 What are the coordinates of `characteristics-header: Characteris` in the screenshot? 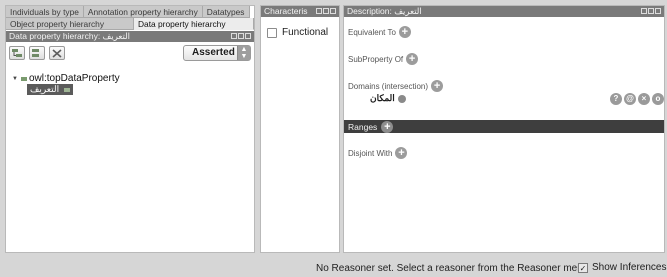 It's located at (300, 11).